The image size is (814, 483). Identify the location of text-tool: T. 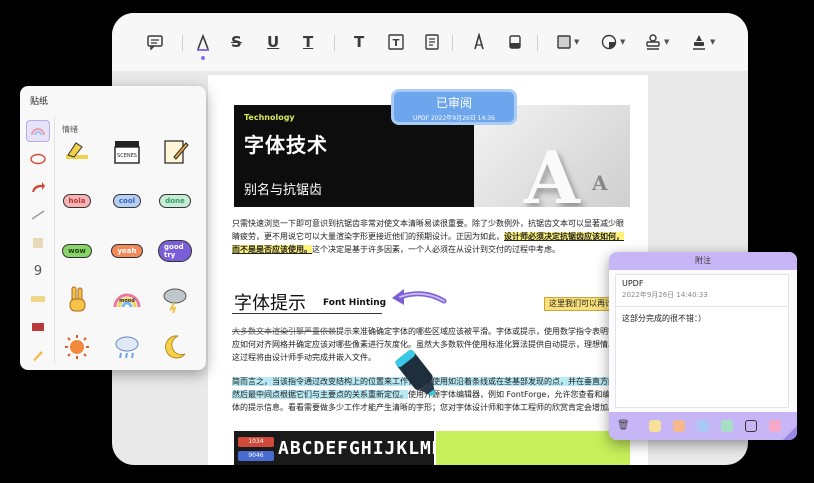
(359, 42).